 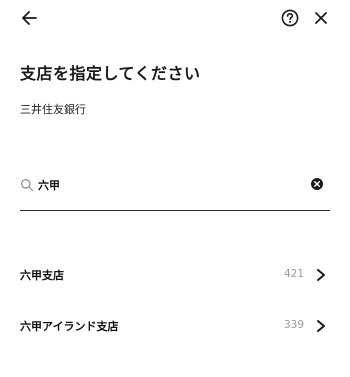 I want to click on back-button, so click(x=29, y=18).